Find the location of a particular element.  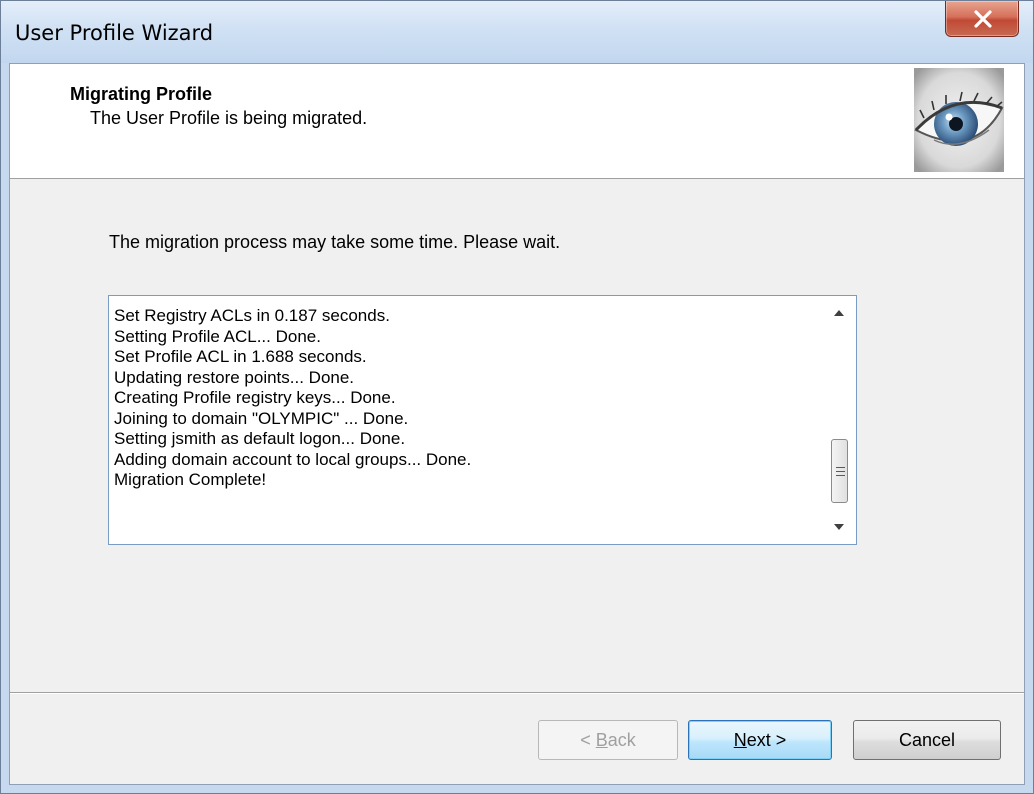

back-button-prefix: < is located at coordinates (588, 740).